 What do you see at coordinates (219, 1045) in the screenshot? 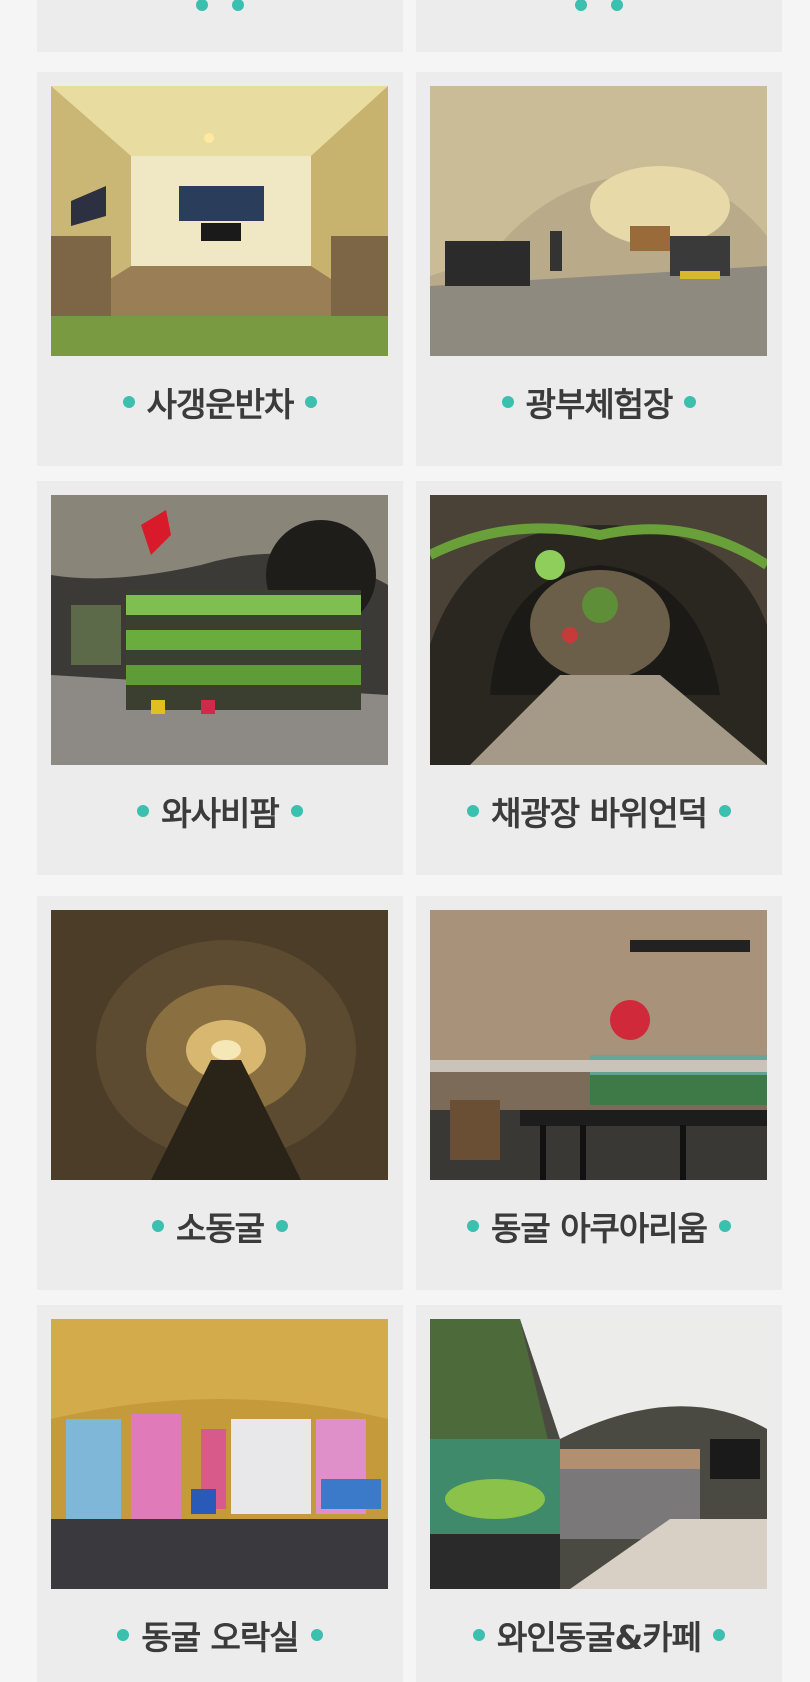
I see `small-cave-photo` at bounding box center [219, 1045].